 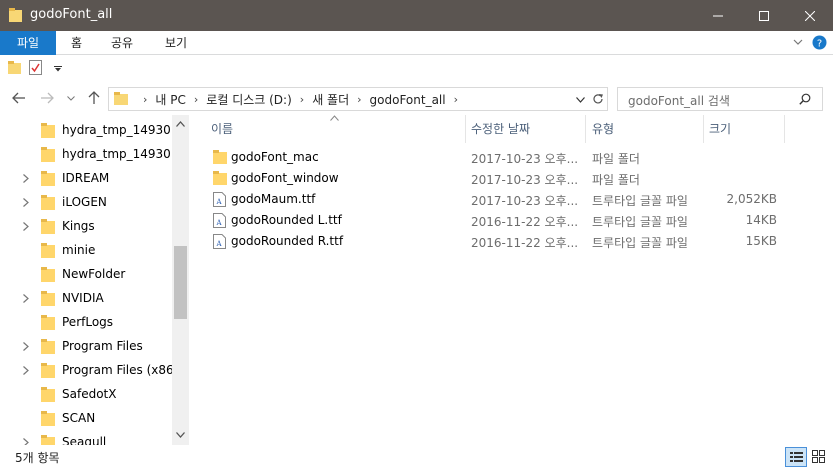 I want to click on scrollbar-thumb, so click(x=180, y=282).